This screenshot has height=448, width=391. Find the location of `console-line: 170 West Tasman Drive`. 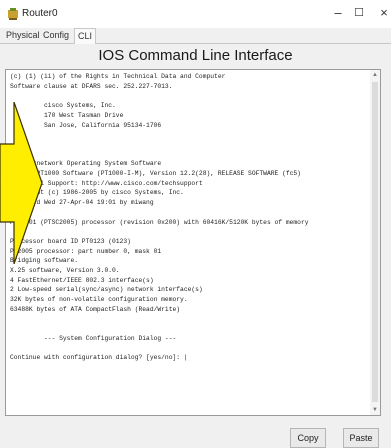

console-line: 170 West Tasman Drive is located at coordinates (67, 115).